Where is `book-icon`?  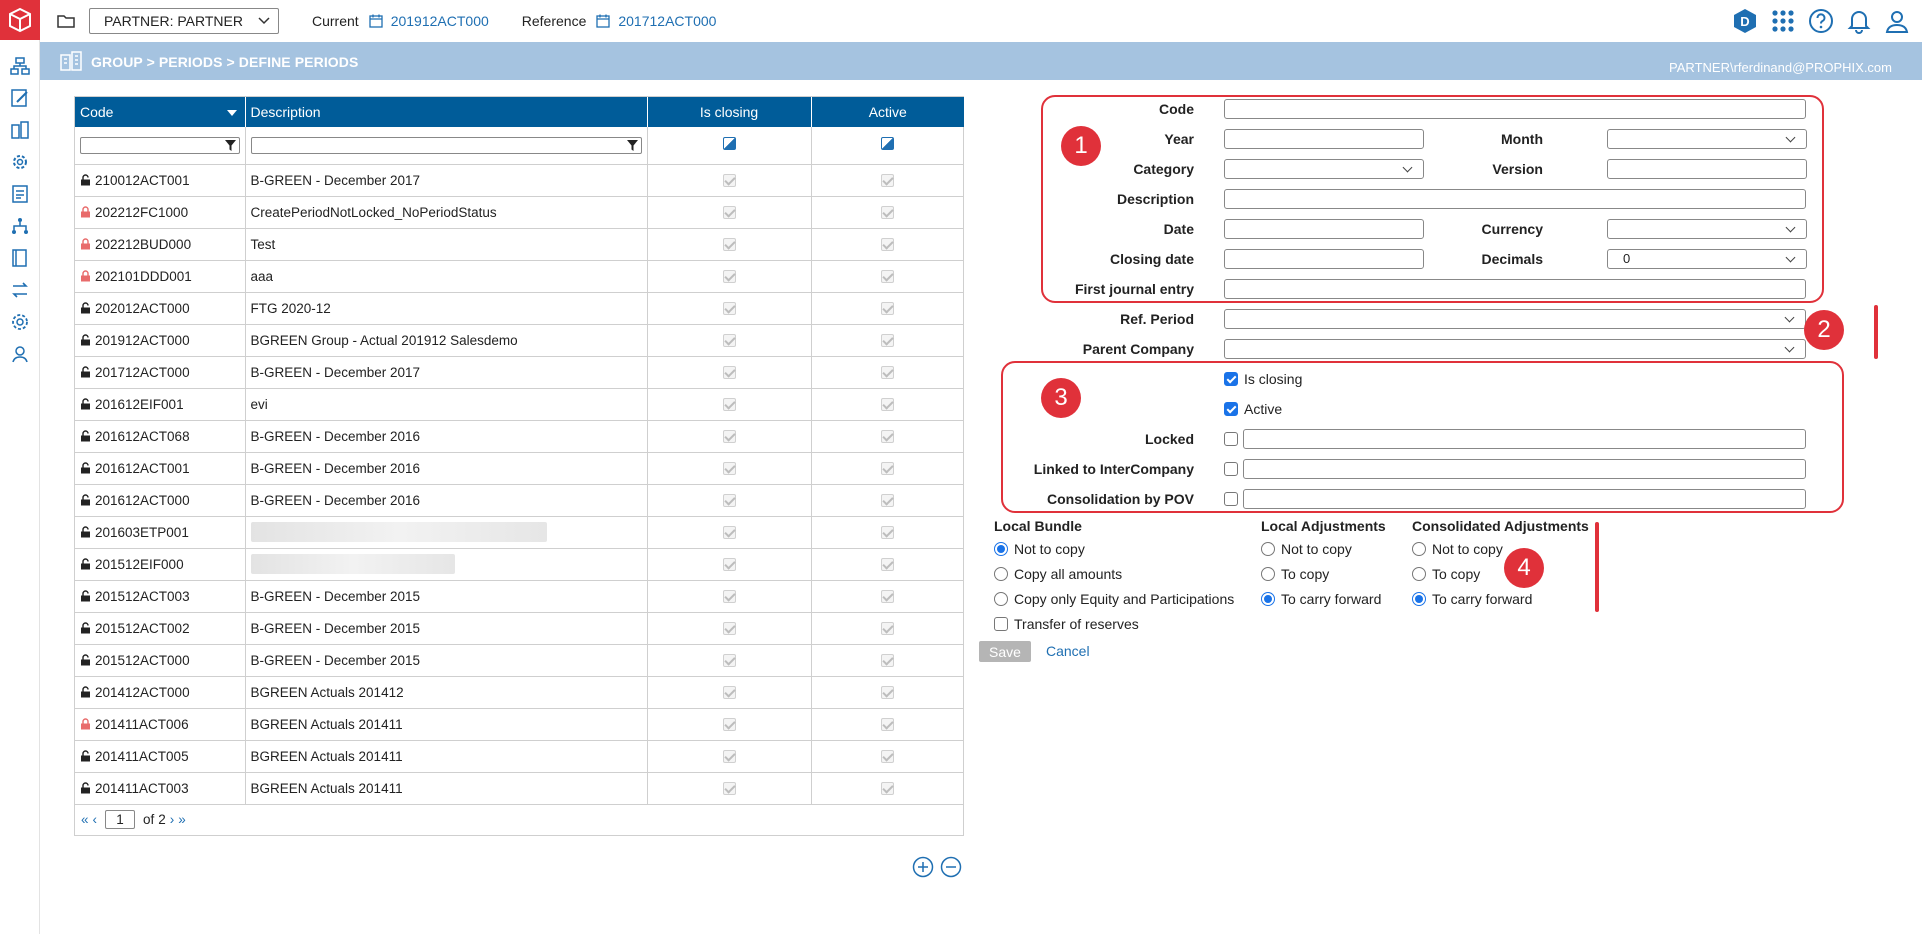 book-icon is located at coordinates (20, 258).